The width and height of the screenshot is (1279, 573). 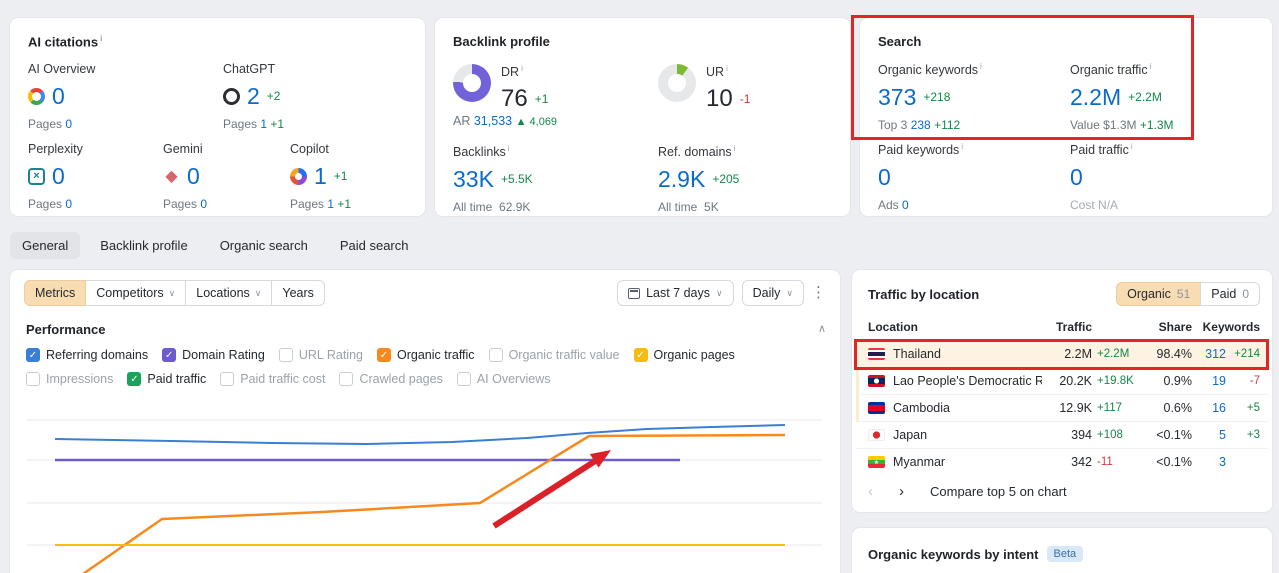 I want to click on table-row-japan: Japan 394 +108 <0.1% 5 +3, so click(x=1062, y=434).